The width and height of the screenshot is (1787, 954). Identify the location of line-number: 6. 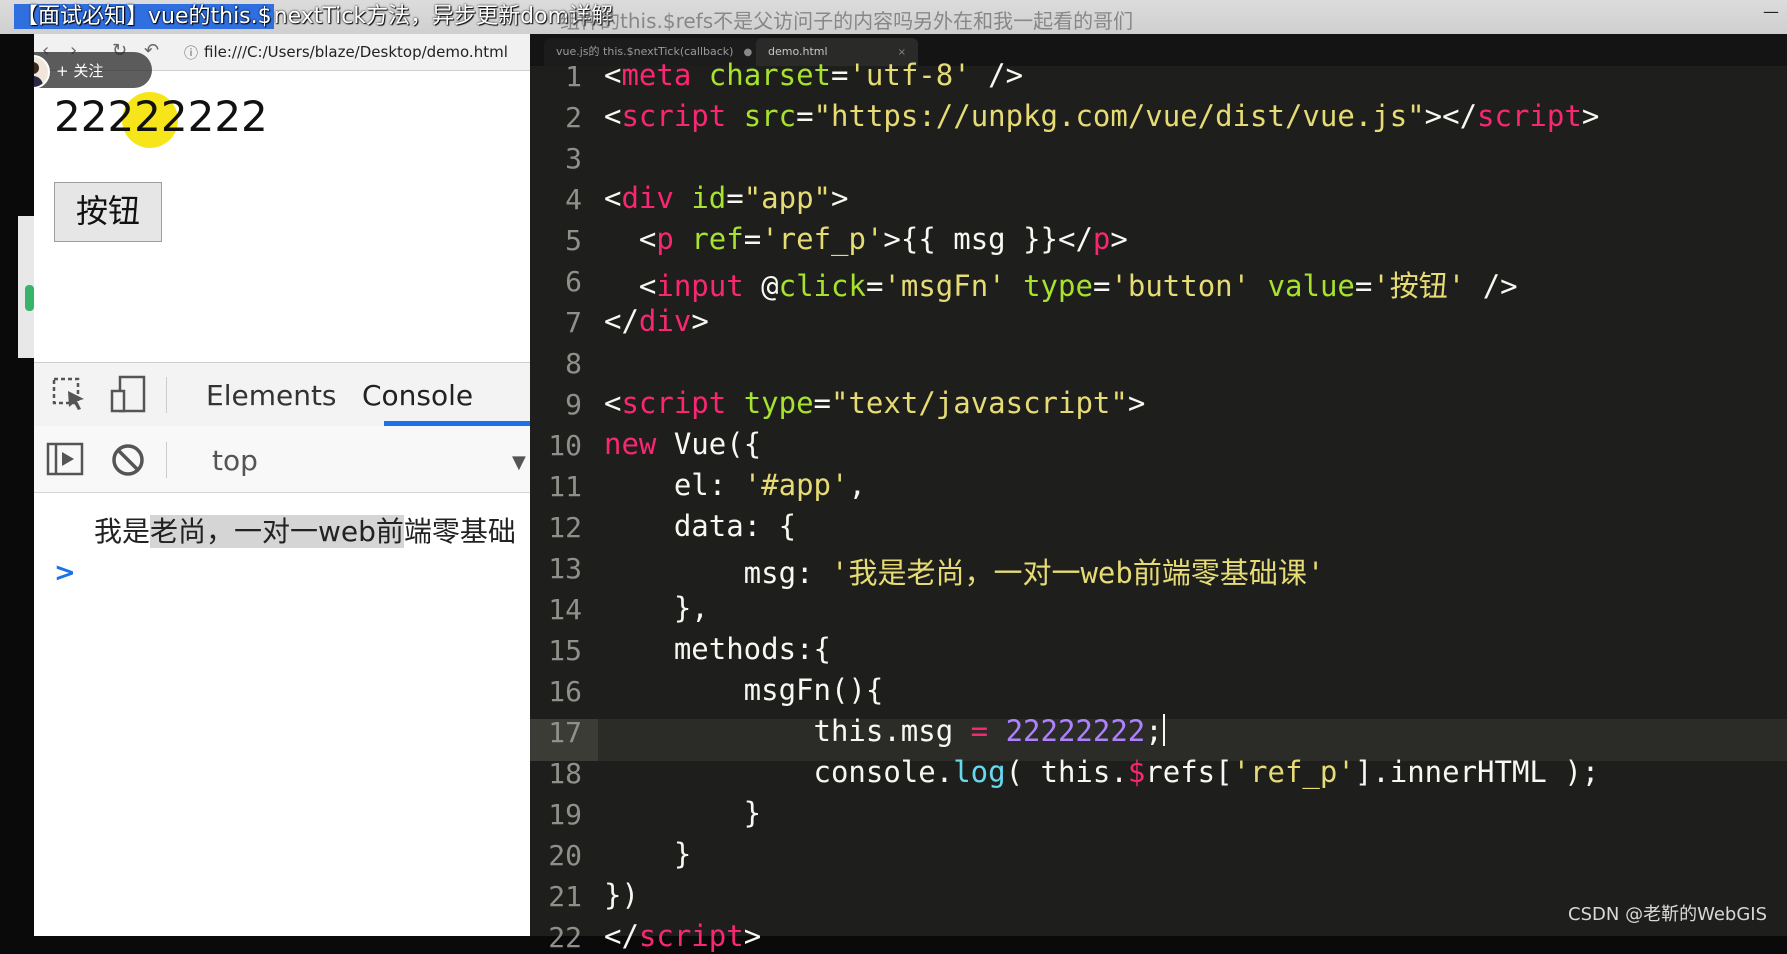
(573, 281).